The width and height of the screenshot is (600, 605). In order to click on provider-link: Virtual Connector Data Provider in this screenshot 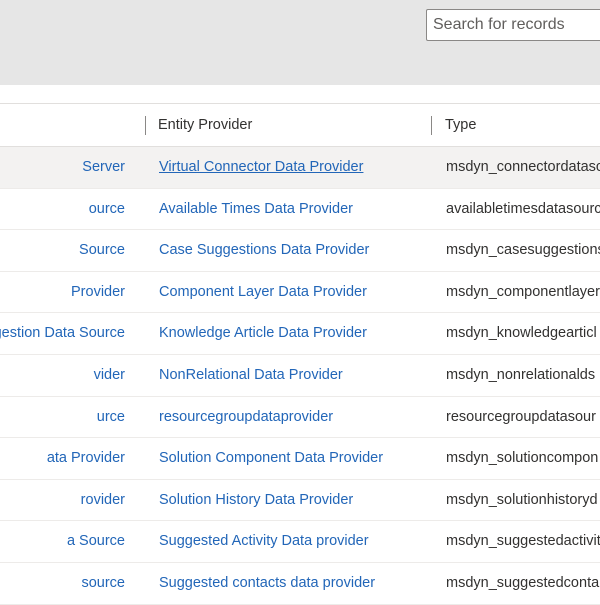, I will do `click(261, 167)`.